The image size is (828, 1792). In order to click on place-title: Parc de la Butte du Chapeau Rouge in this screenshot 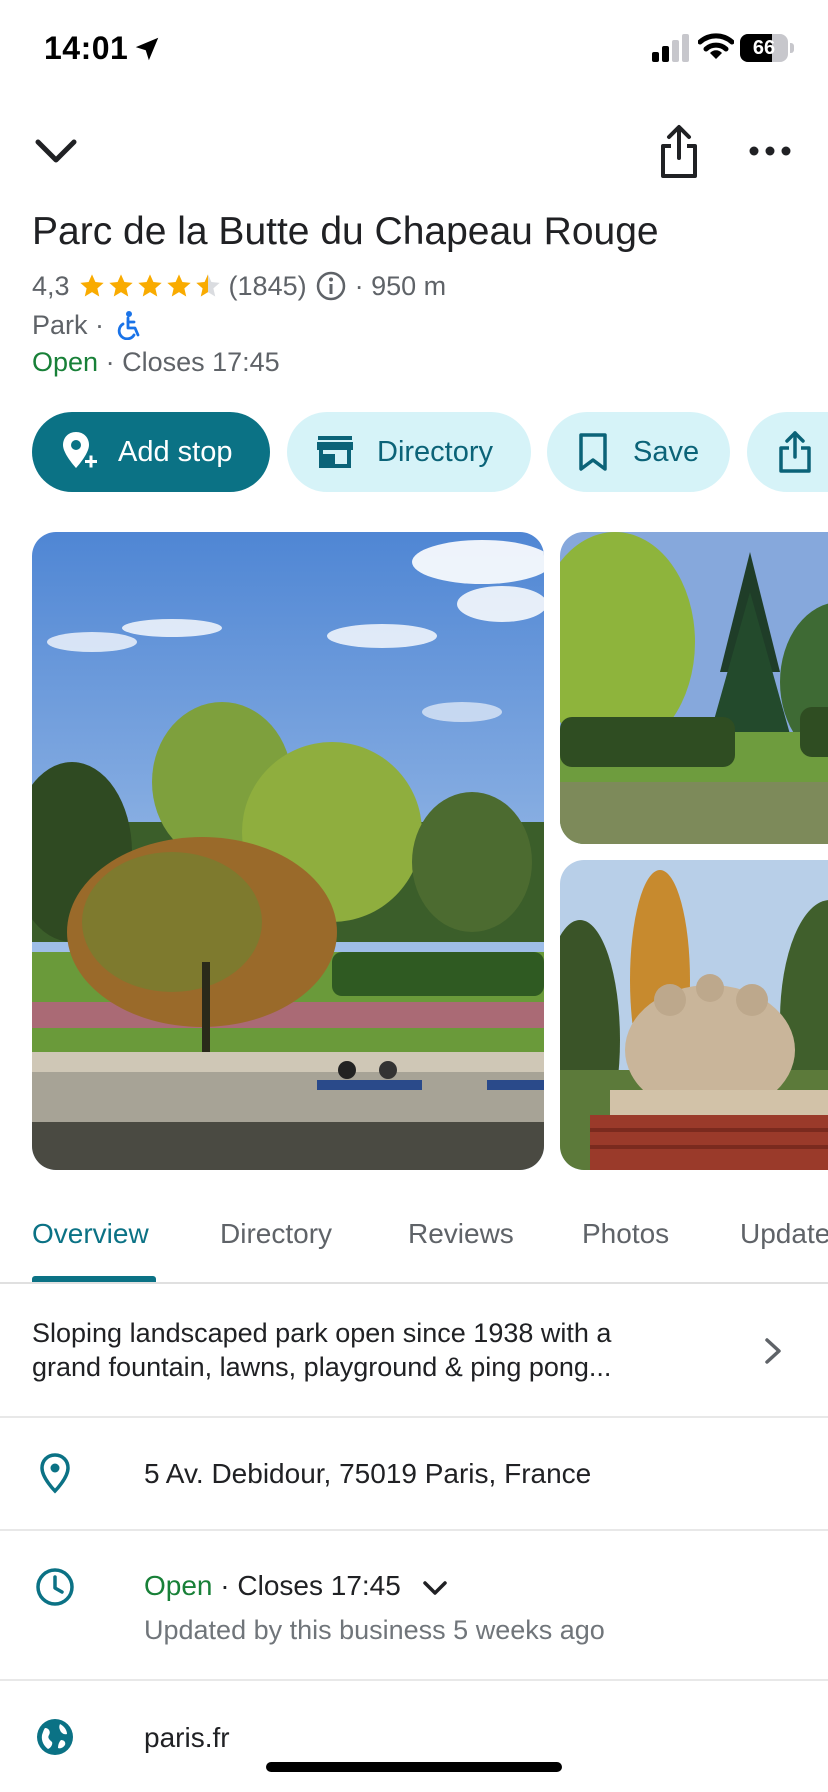, I will do `click(345, 231)`.